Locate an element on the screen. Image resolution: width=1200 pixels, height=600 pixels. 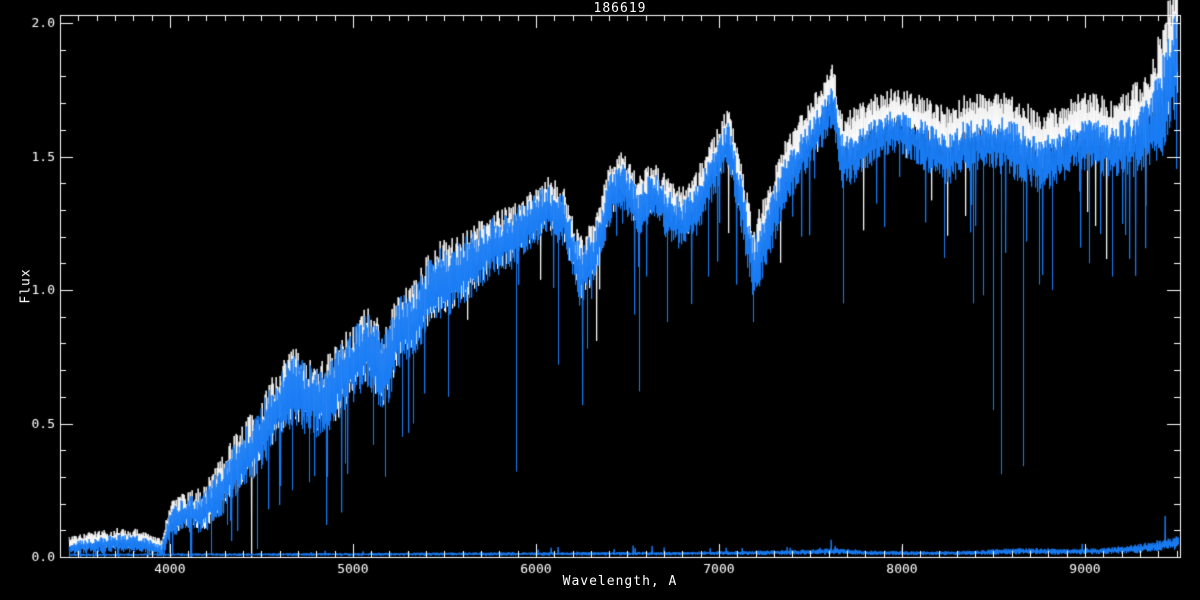
chart-title: 186619 is located at coordinates (620, 8).